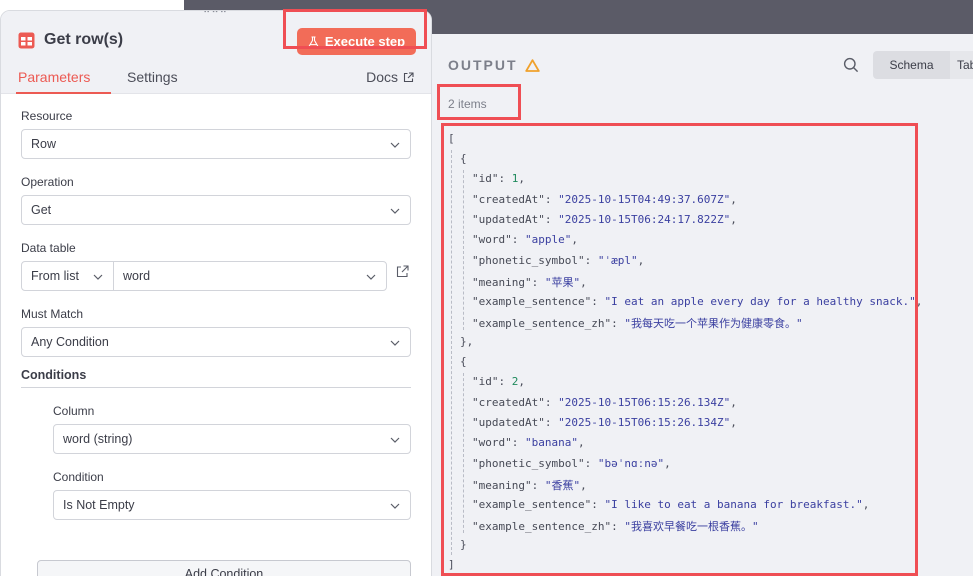 This screenshot has width=973, height=576. I want to click on must-match-label: Must Match, so click(52, 314).